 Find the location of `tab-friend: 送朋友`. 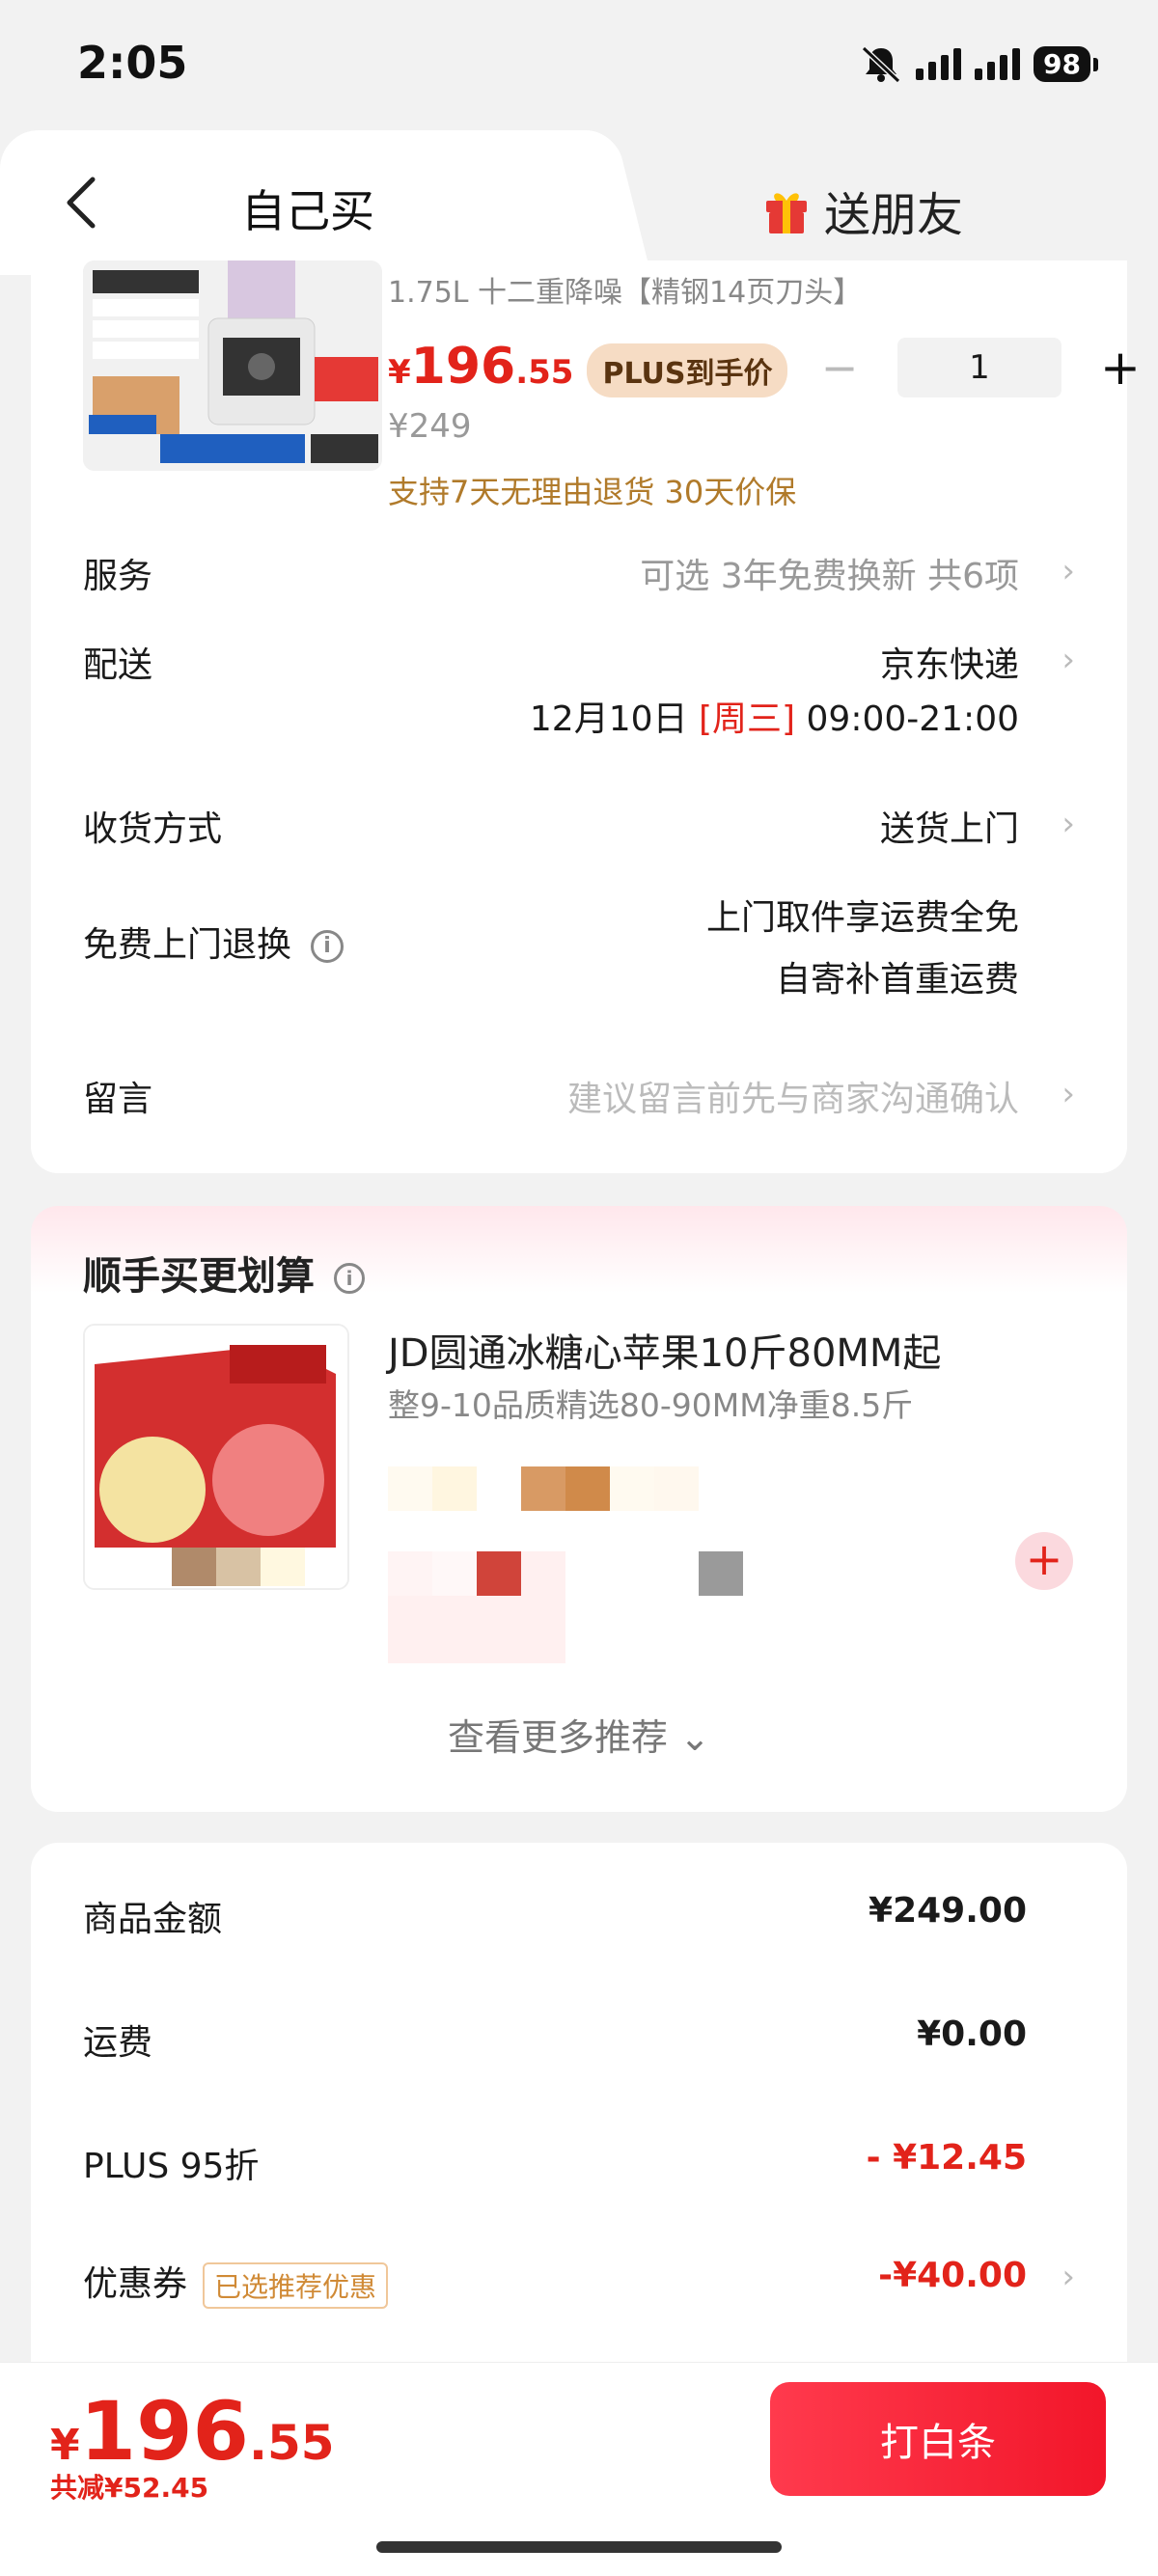

tab-friend: 送朋友 is located at coordinates (862, 210).